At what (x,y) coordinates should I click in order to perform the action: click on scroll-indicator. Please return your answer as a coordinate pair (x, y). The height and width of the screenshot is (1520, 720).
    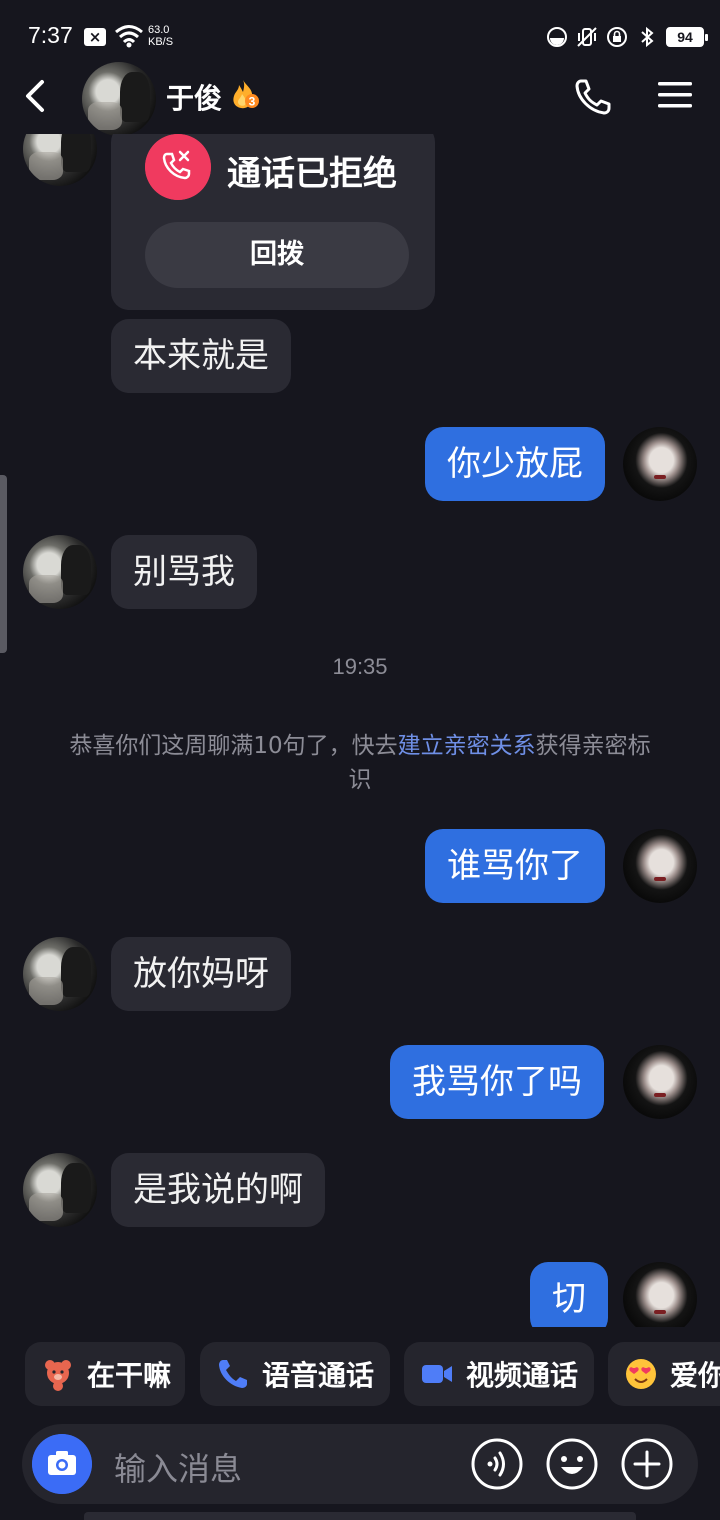
    Looking at the image, I should click on (3, 564).